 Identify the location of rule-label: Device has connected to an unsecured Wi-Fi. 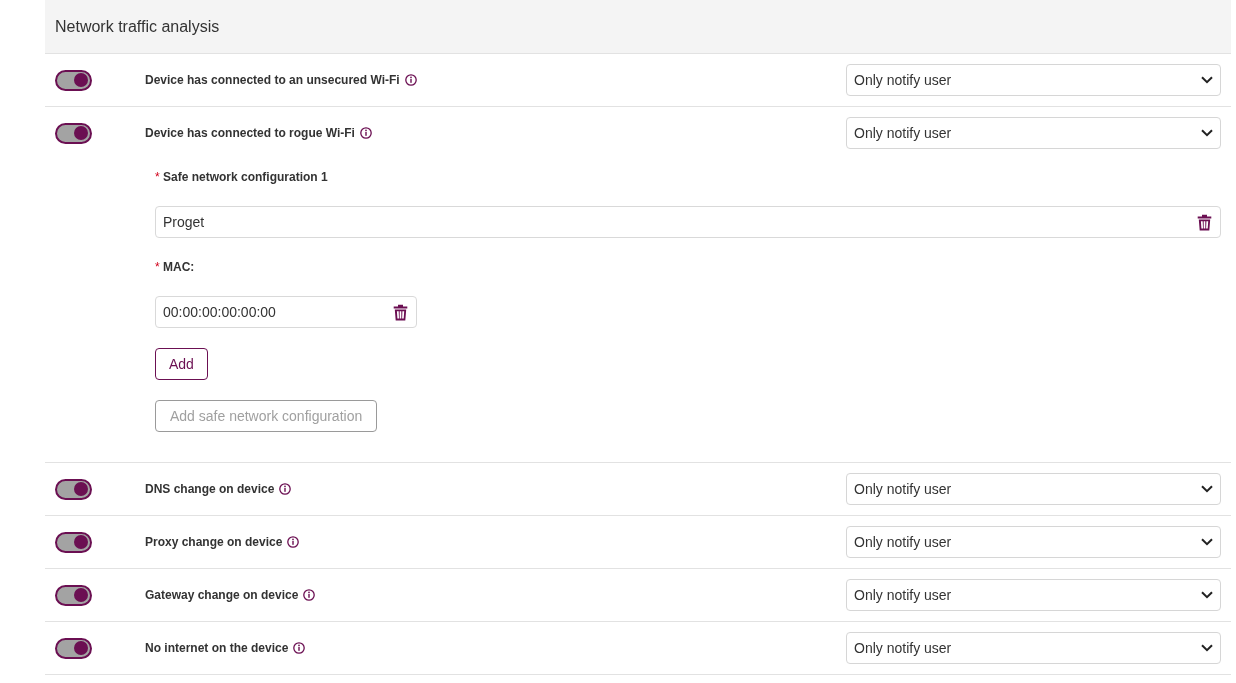
(272, 80).